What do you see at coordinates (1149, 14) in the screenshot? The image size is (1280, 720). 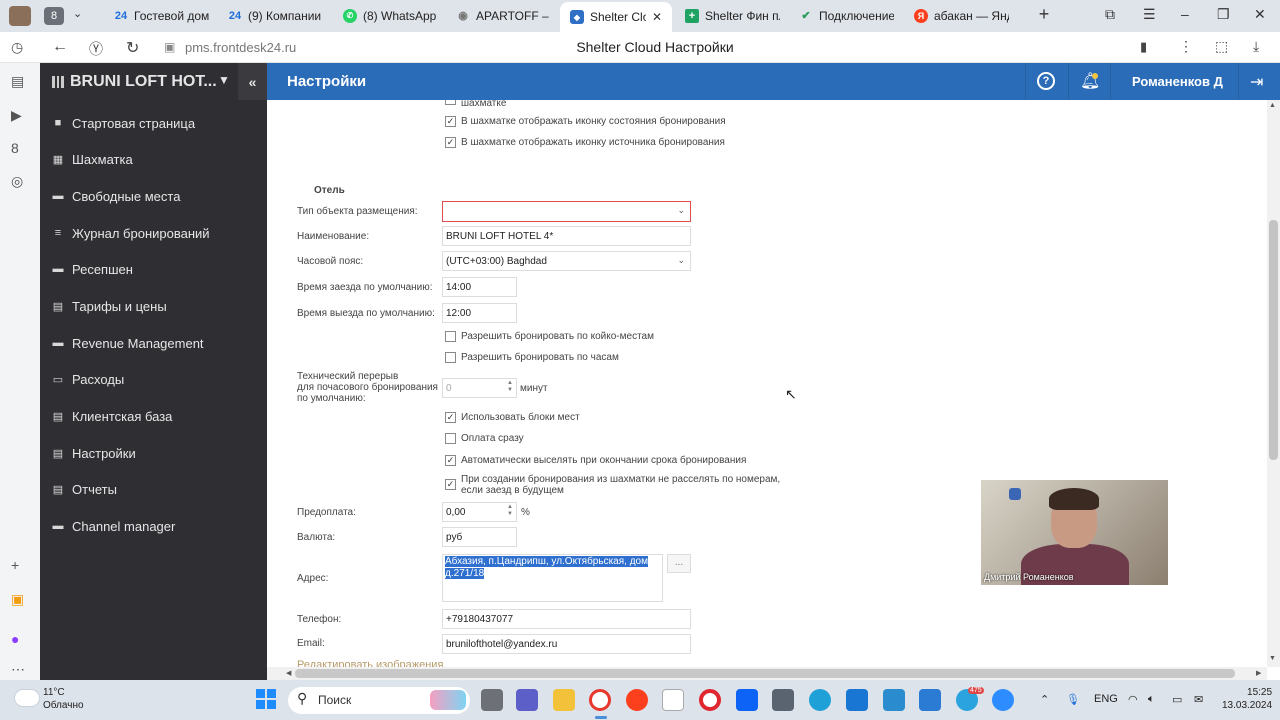 I see `menu-icon: ☰` at bounding box center [1149, 14].